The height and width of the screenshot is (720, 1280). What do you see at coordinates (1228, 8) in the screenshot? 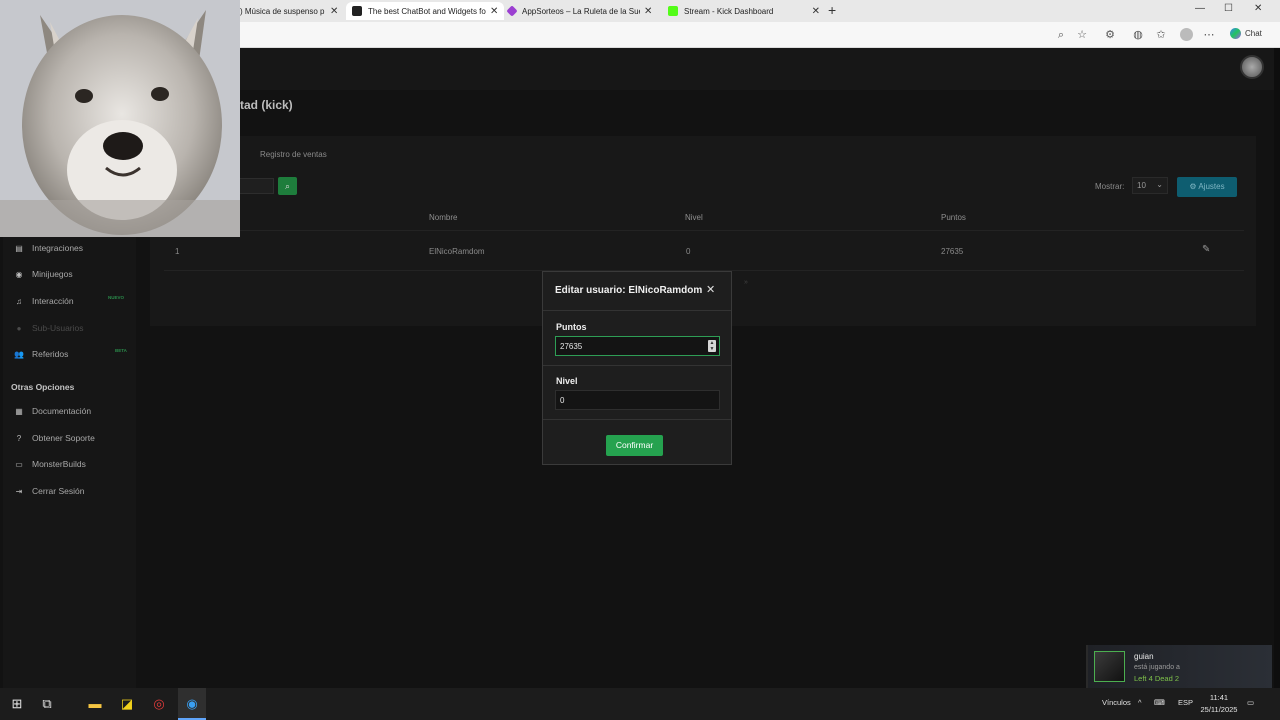
I see `maximize-icon: ☐` at bounding box center [1228, 8].